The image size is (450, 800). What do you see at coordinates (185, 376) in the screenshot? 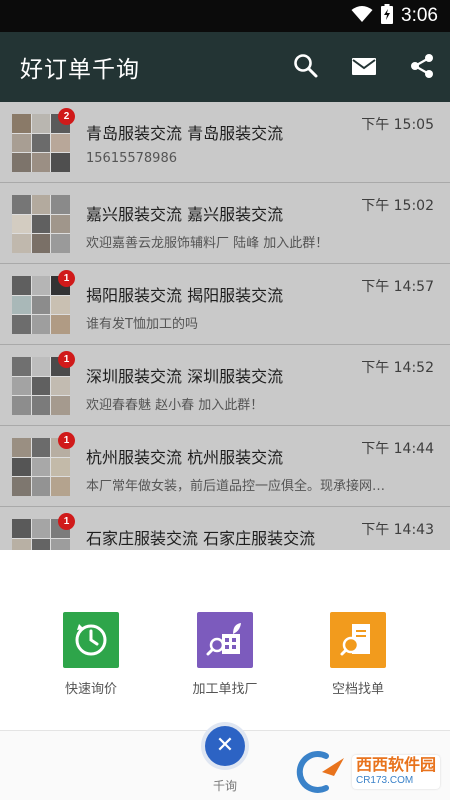
I see `chat-title: 深圳服装交流 深圳服装交流` at bounding box center [185, 376].